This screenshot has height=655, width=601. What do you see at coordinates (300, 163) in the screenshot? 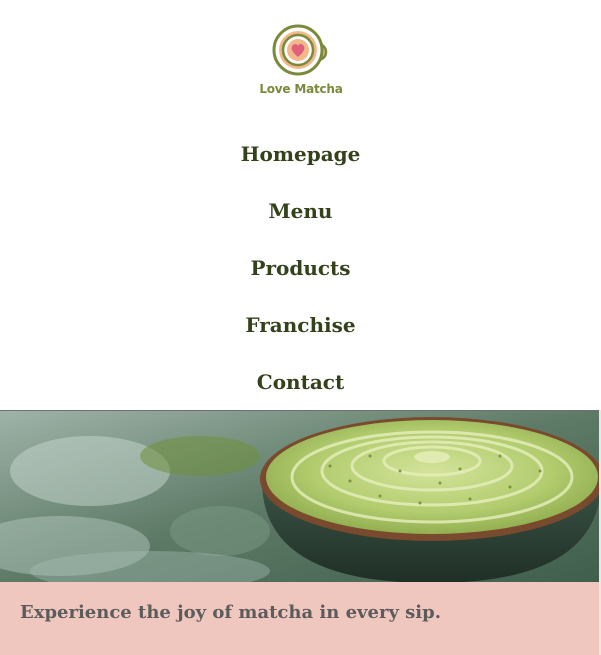
I see `nav-item-homepage: Homepage` at bounding box center [300, 163].